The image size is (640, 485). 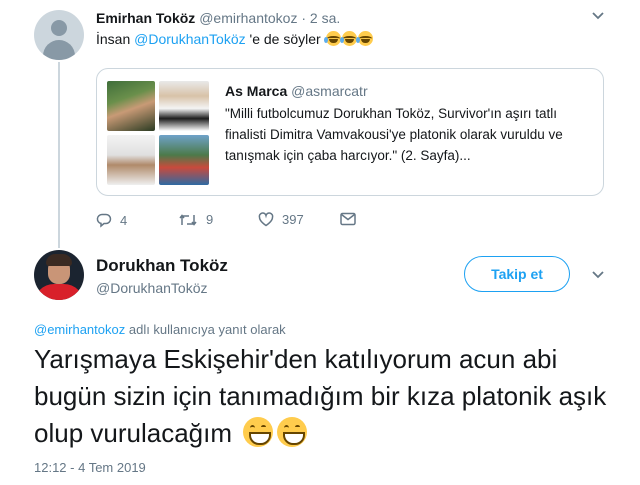 What do you see at coordinates (188, 219) in the screenshot?
I see `retweet-icon` at bounding box center [188, 219].